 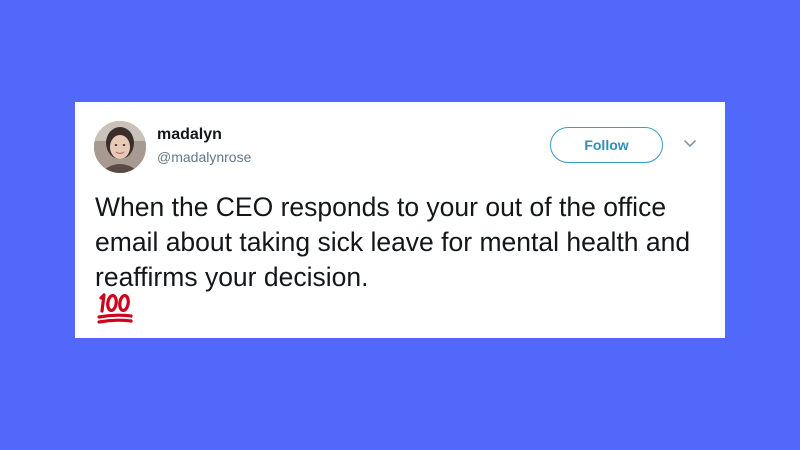 I want to click on avatar-image, so click(x=120, y=147).